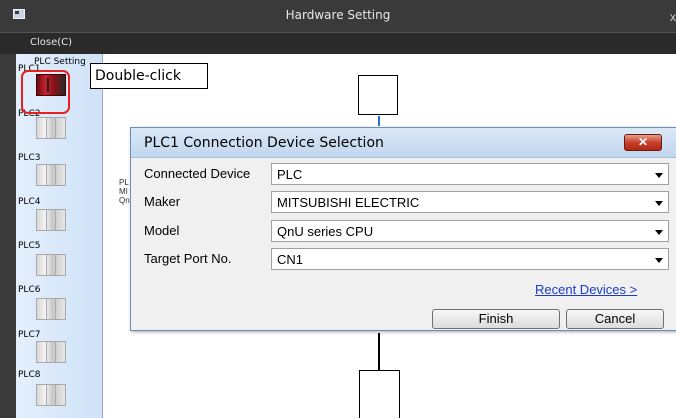 This screenshot has width=676, height=418. I want to click on dialog-title-bar: PLC1 Connection Device Selection ✕, so click(403, 143).